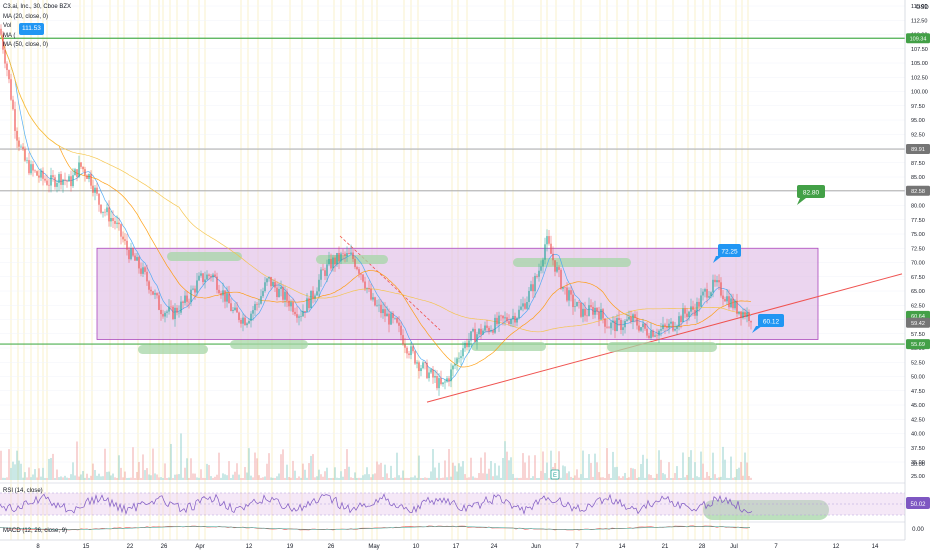 The height and width of the screenshot is (550, 932). What do you see at coordinates (622, 547) in the screenshot?
I see `time-tick-label: 14` at bounding box center [622, 547].